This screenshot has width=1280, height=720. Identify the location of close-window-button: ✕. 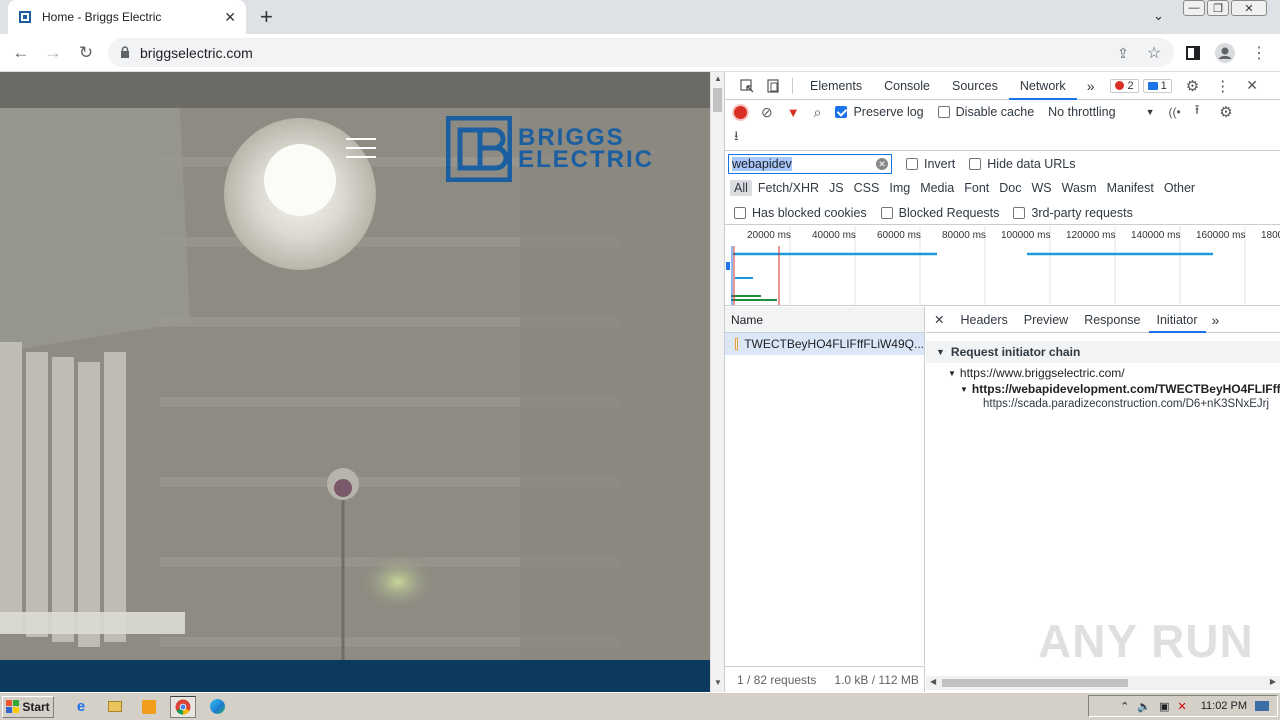
(1249, 8).